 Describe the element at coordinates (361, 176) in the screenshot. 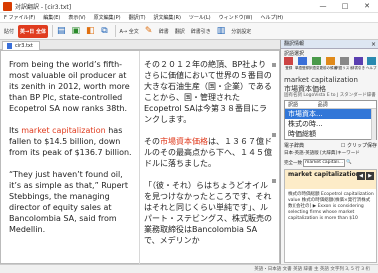

I see `prev-entry-icon: ◀` at that location.